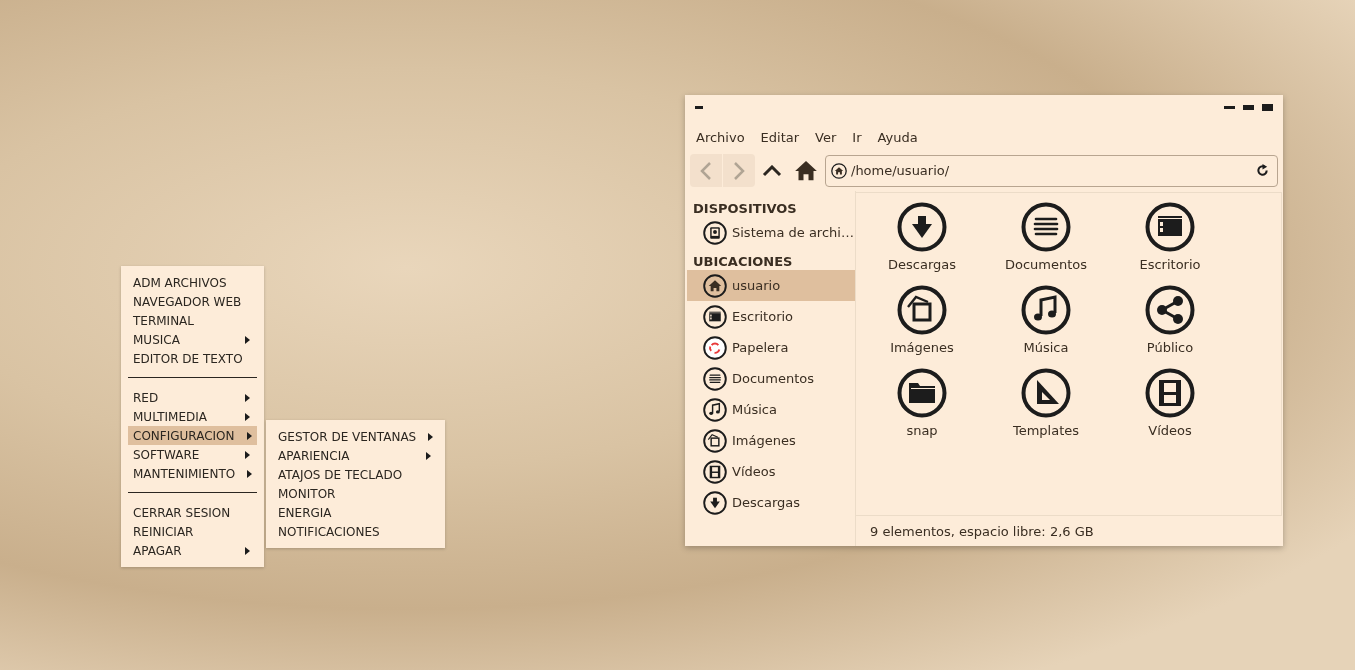  Describe the element at coordinates (771, 471) in the screenshot. I see `sidebar-item: Vídeos` at that location.